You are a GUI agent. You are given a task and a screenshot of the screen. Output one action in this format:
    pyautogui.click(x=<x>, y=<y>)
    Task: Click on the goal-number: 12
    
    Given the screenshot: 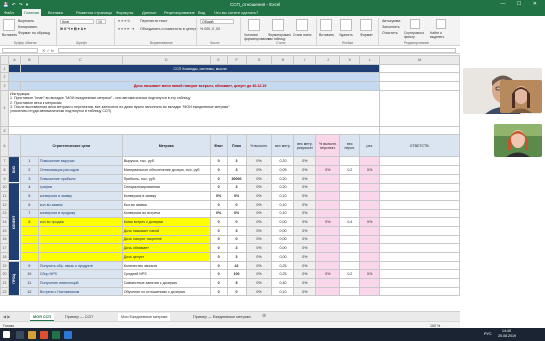 What is the action you would take?
    pyautogui.click(x=29, y=291)
    